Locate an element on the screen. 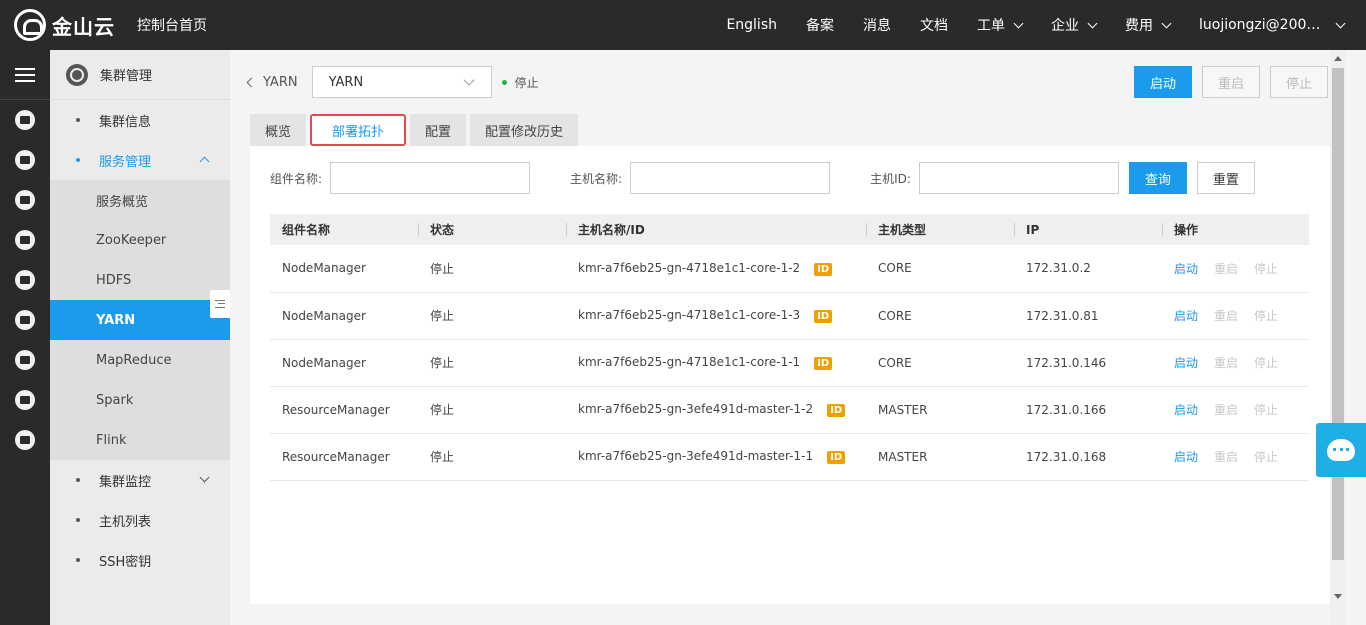  host-name-input is located at coordinates (730, 178).